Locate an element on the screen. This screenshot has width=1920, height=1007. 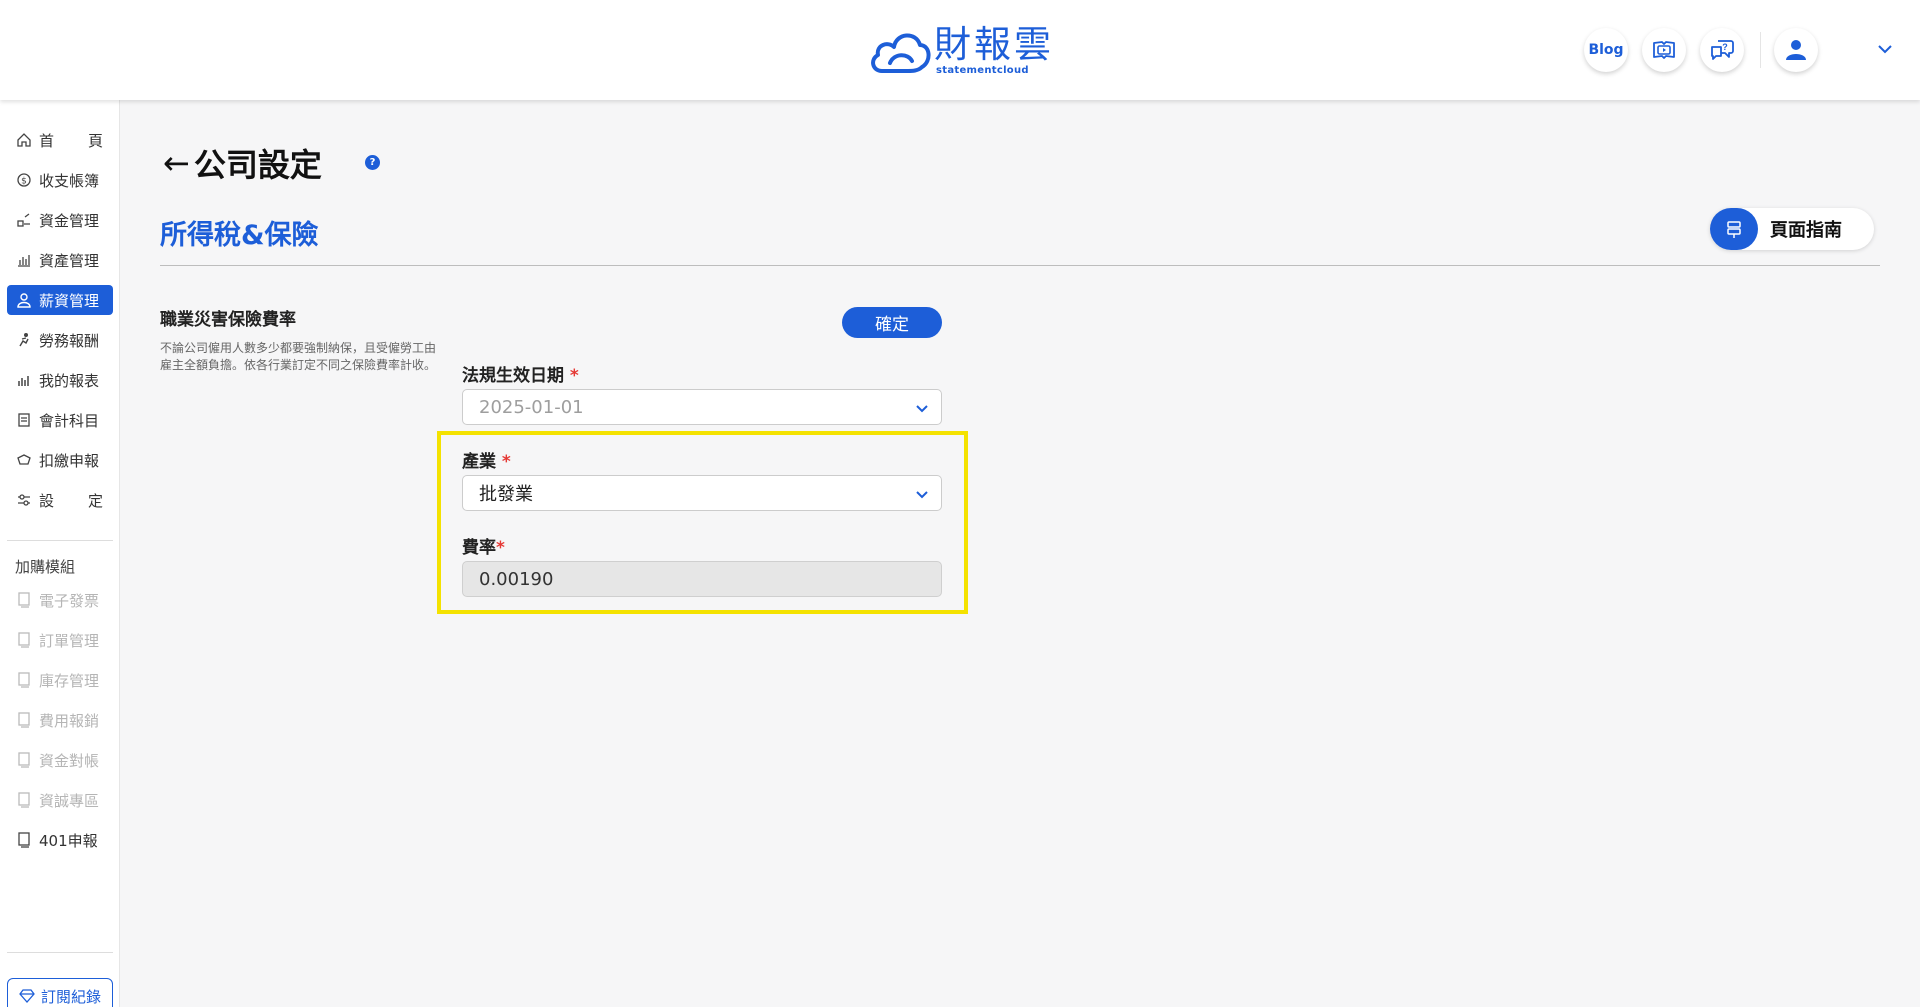
sidebar-item-payroll: 薪資管理 is located at coordinates (60, 300).